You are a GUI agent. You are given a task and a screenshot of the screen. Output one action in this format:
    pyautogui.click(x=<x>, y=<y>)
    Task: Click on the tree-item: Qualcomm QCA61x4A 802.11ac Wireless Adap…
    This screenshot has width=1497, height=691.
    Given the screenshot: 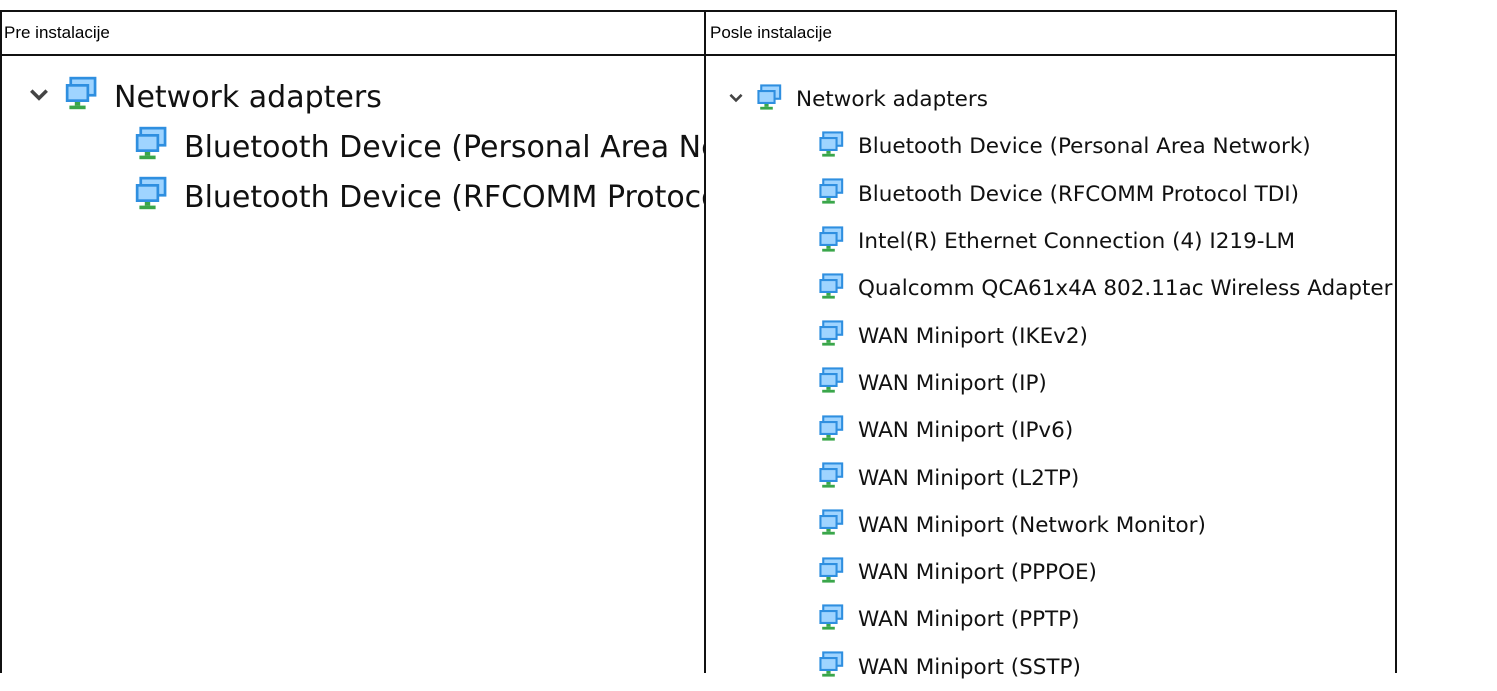 What is the action you would take?
    pyautogui.click(x=1105, y=288)
    